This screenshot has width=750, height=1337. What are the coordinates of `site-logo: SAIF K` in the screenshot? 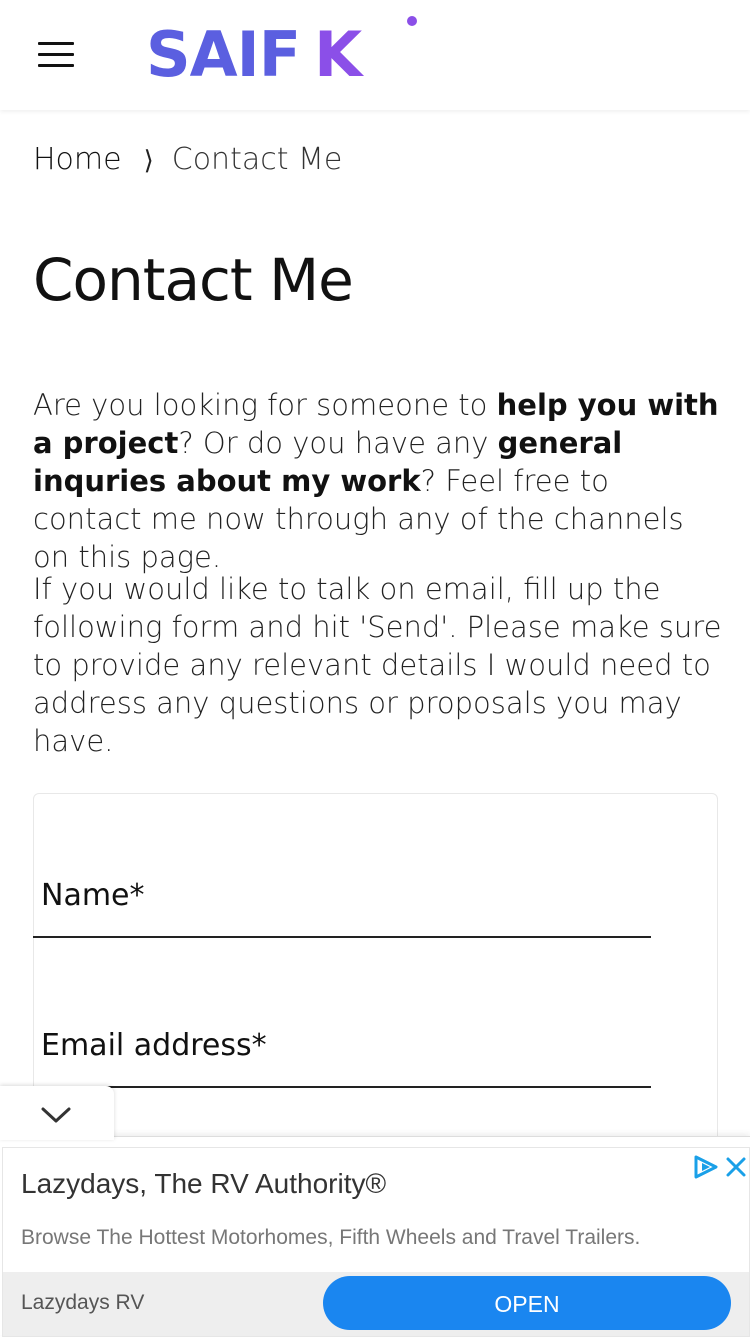 It's located at (254, 54).